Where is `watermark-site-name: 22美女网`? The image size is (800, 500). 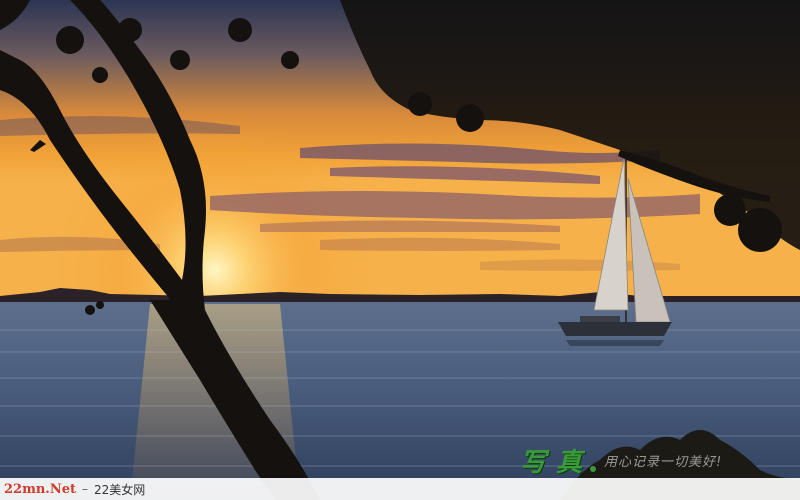 watermark-site-name: 22美女网 is located at coordinates (119, 489).